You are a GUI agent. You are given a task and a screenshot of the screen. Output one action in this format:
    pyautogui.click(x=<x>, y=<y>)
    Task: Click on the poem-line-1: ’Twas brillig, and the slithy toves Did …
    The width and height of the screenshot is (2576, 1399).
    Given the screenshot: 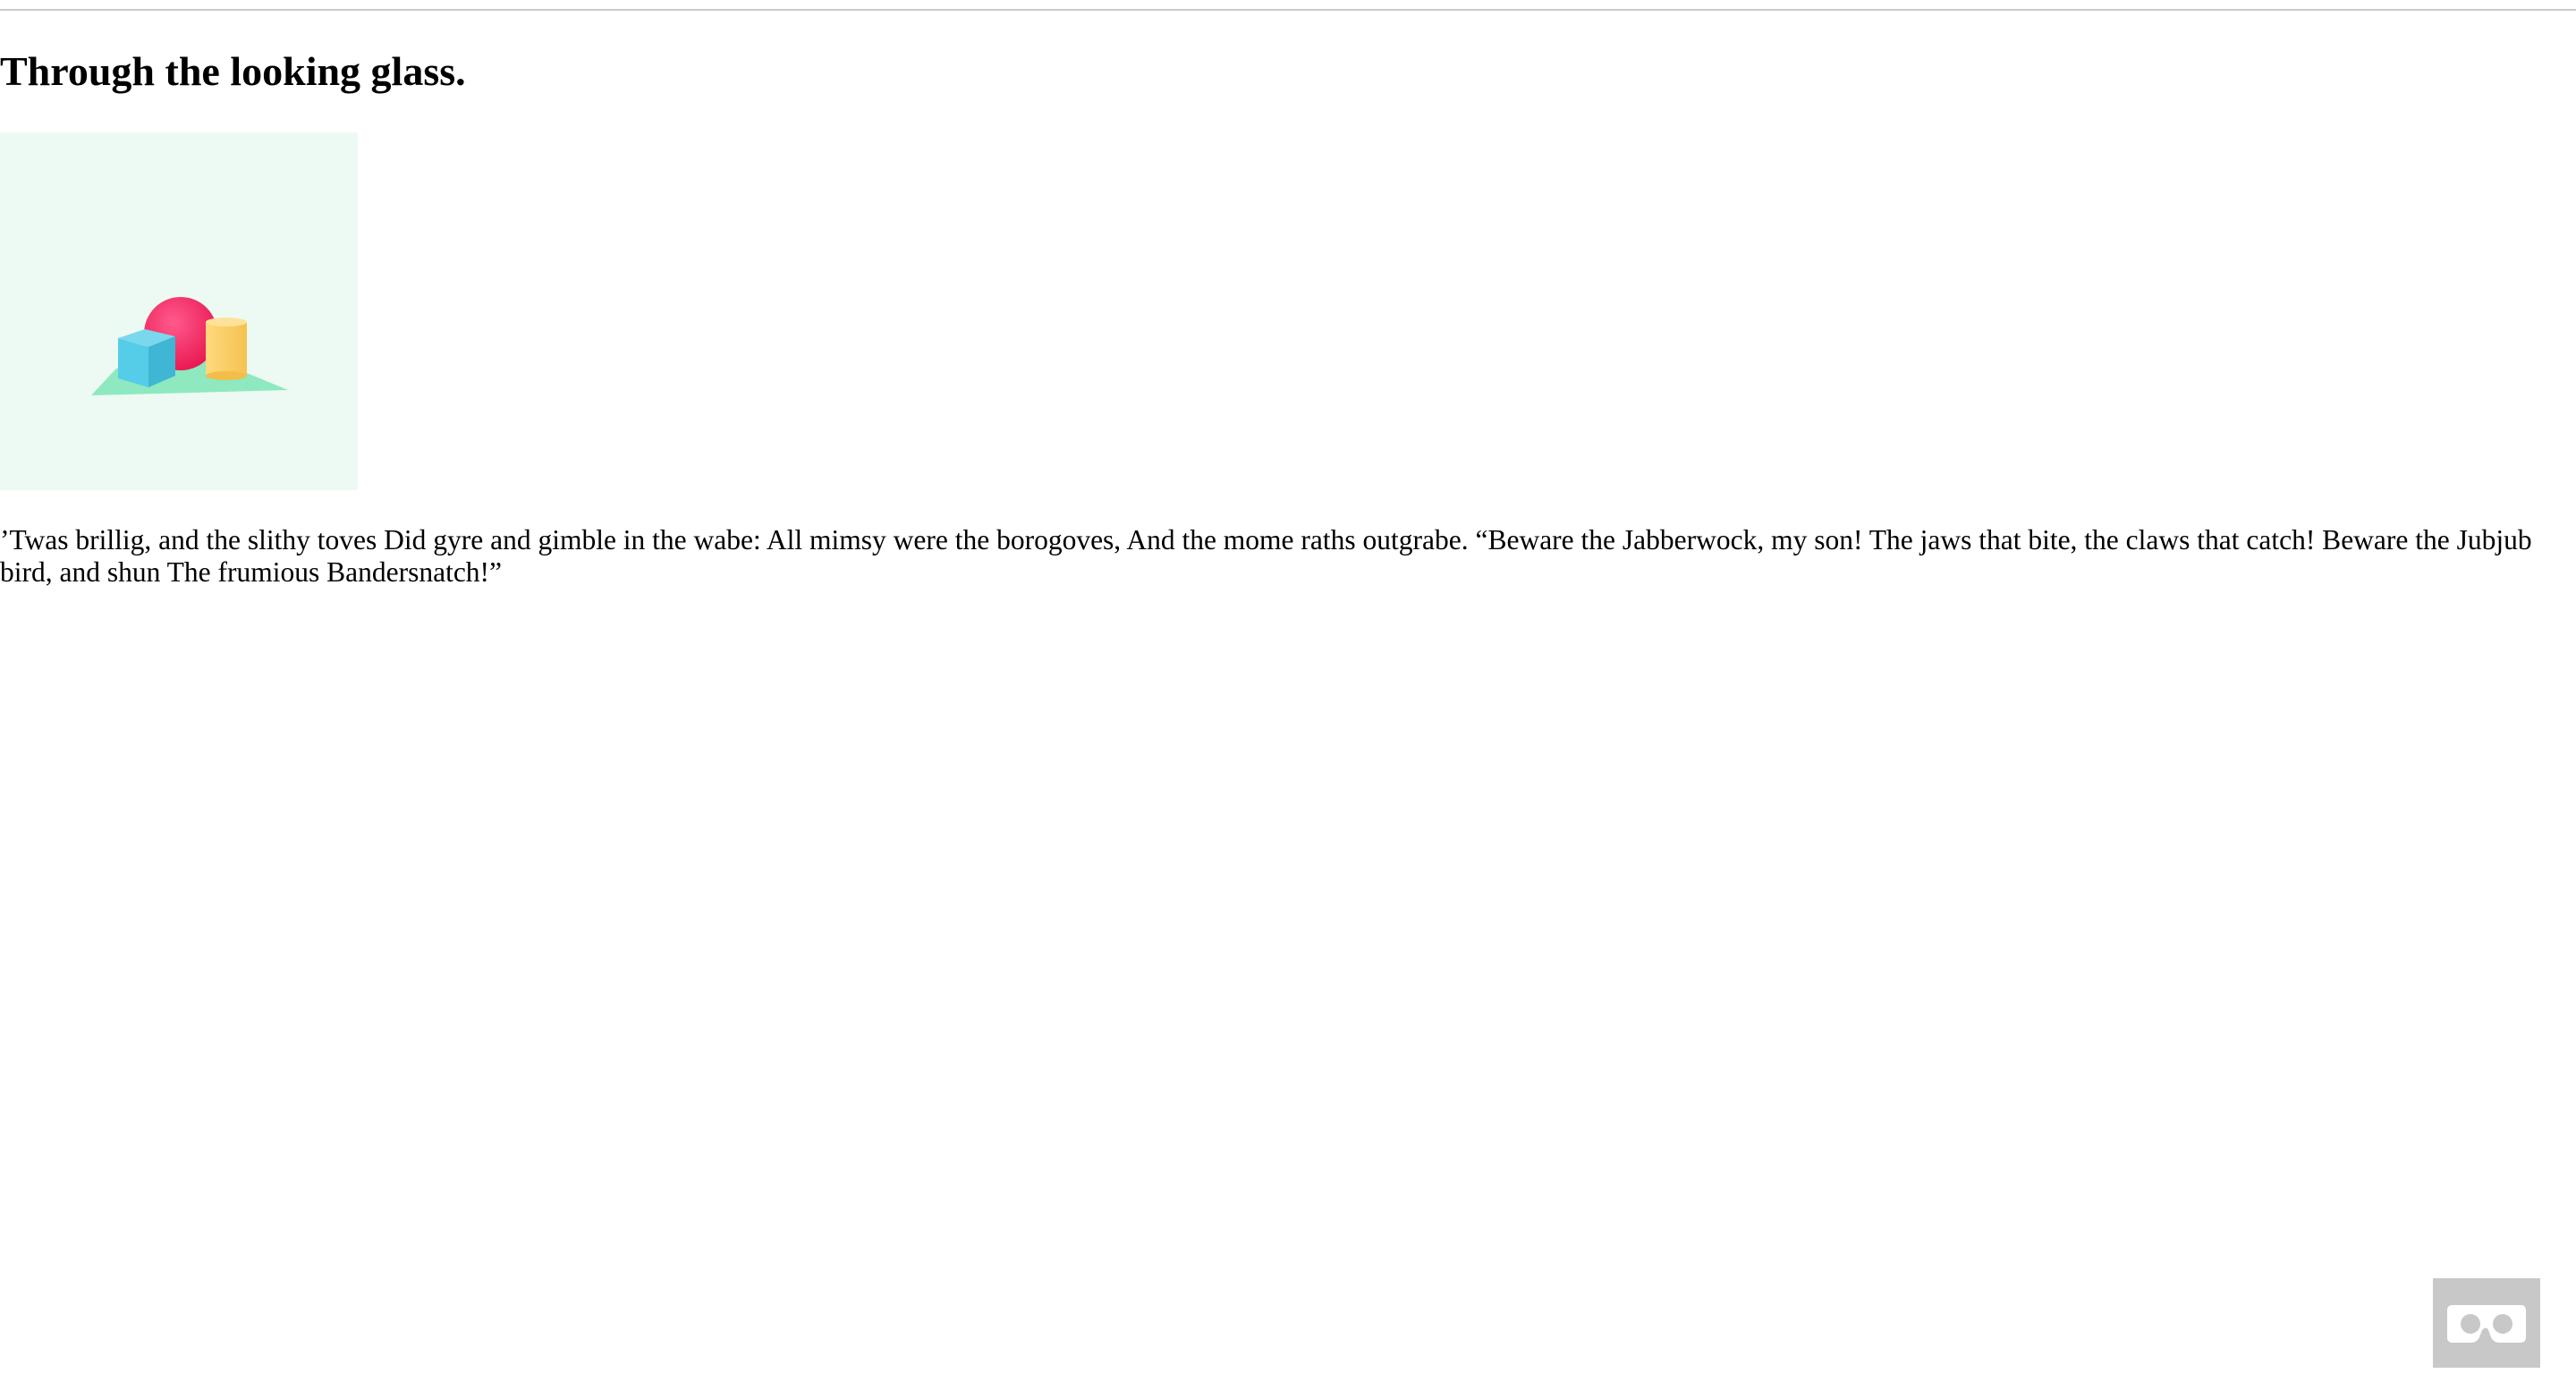 What is the action you would take?
    pyautogui.click(x=1266, y=539)
    